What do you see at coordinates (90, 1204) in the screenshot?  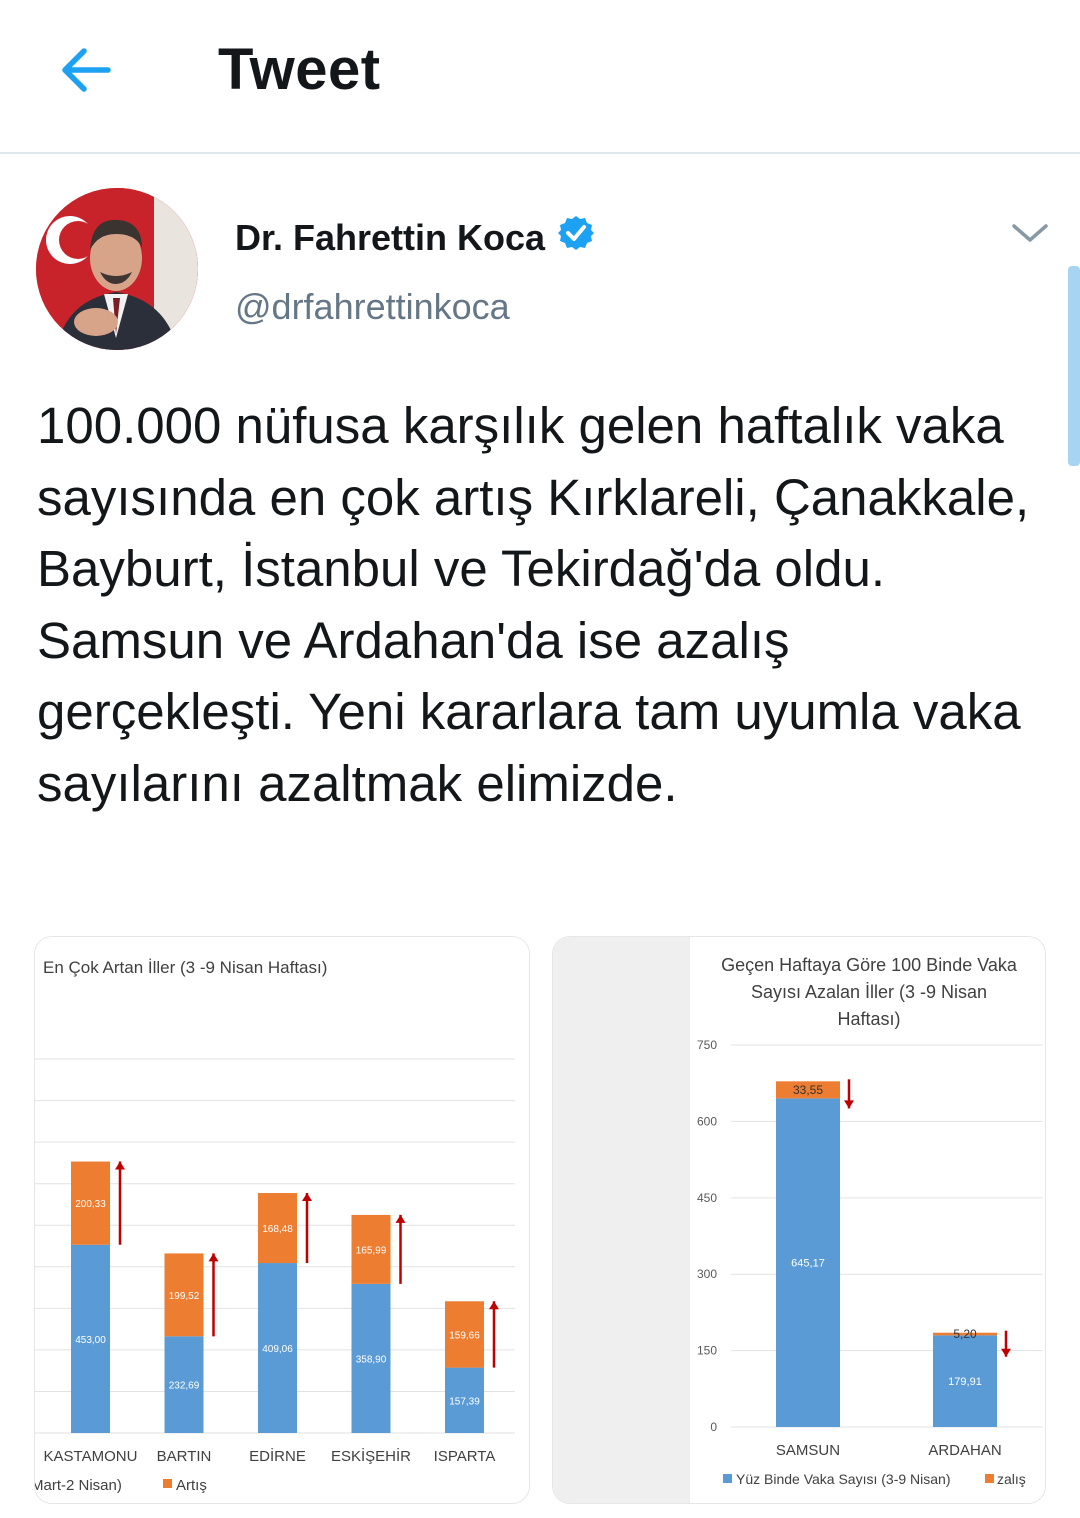 I see `data-label-increase-0: 200,33` at bounding box center [90, 1204].